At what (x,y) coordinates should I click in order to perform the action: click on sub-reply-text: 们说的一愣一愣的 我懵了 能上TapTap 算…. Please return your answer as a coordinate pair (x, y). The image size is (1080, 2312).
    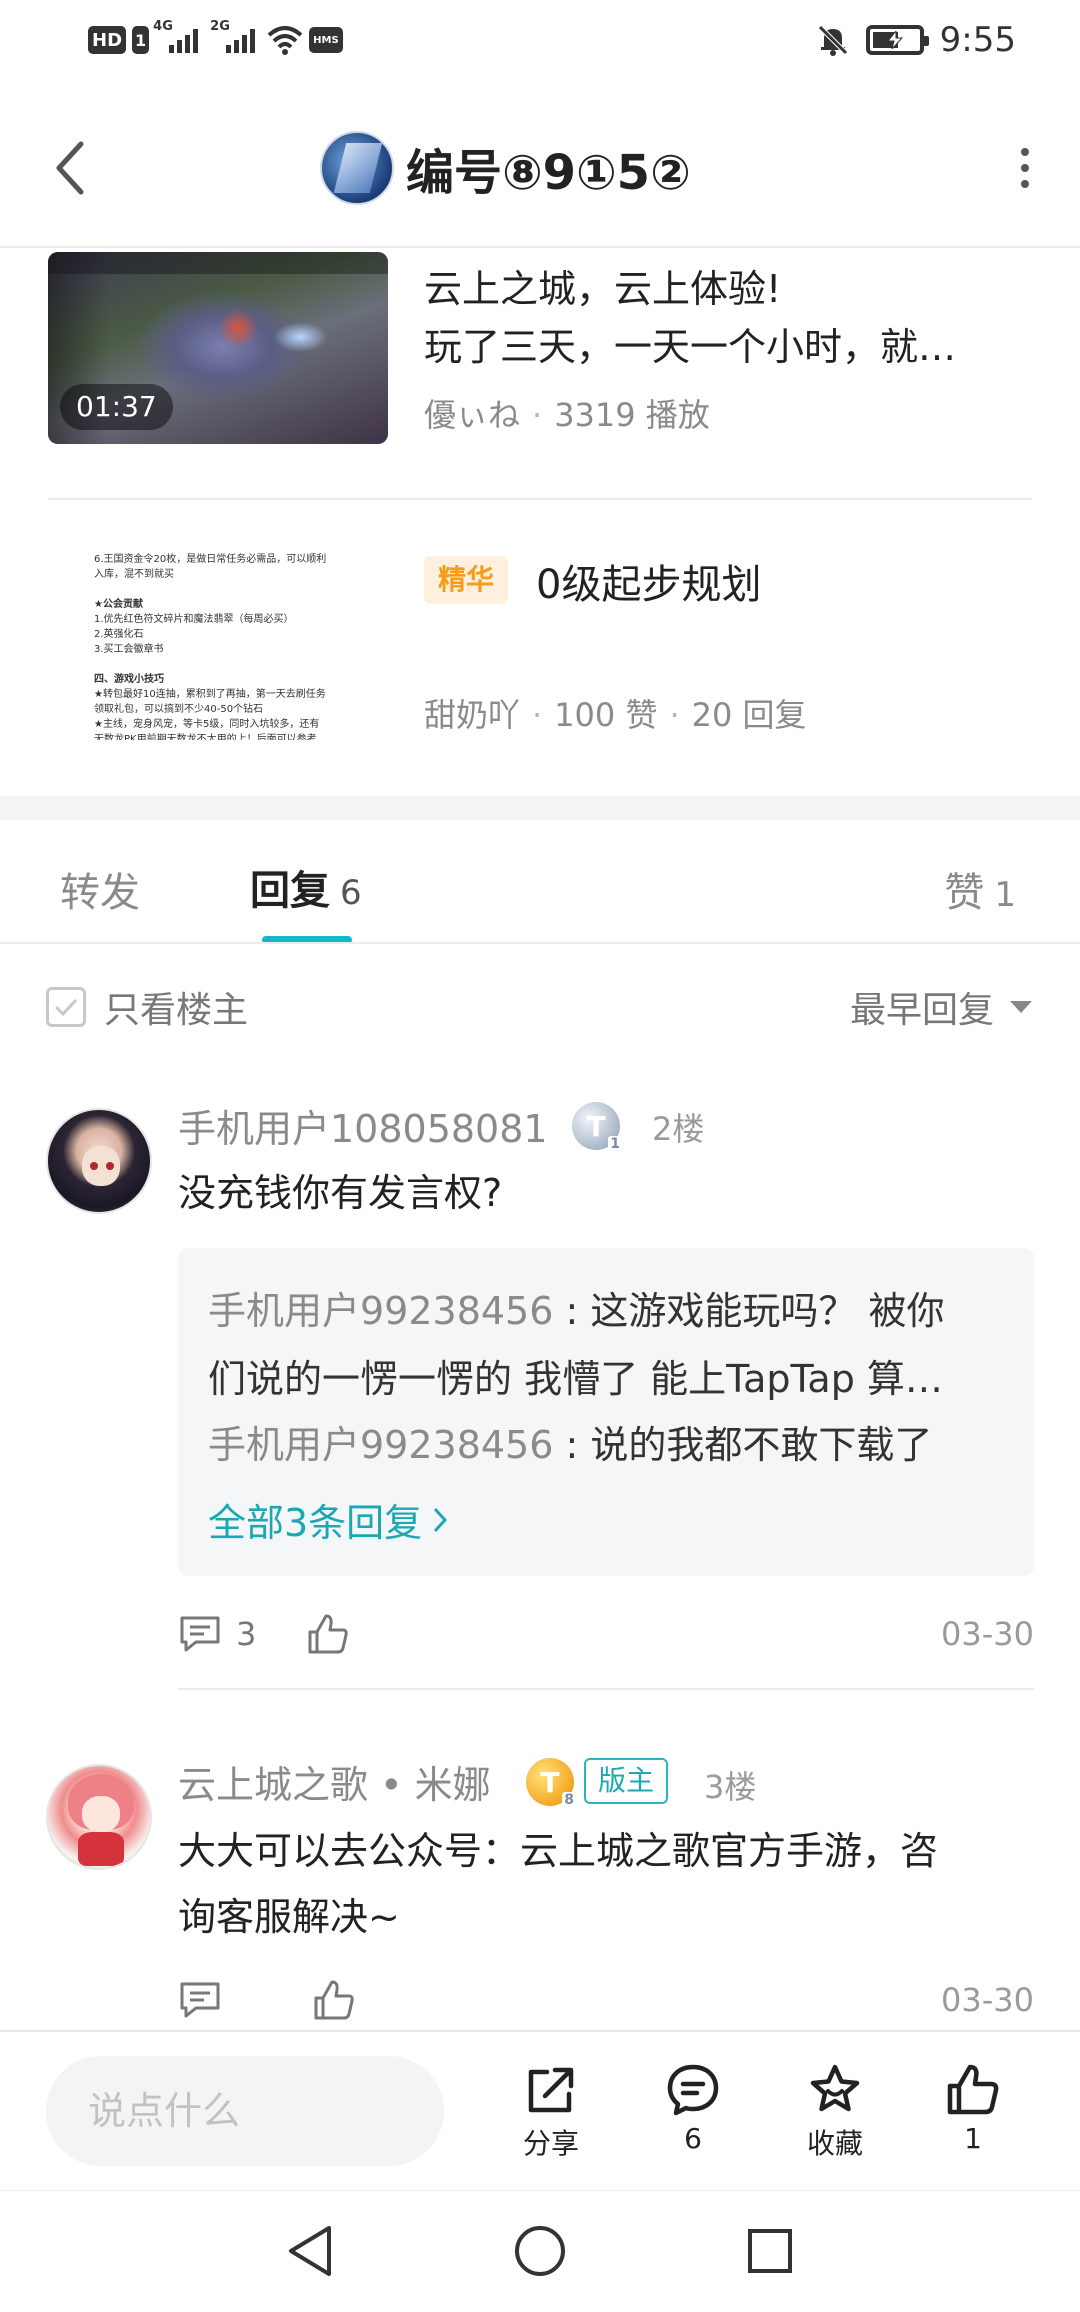
    Looking at the image, I should click on (575, 1379).